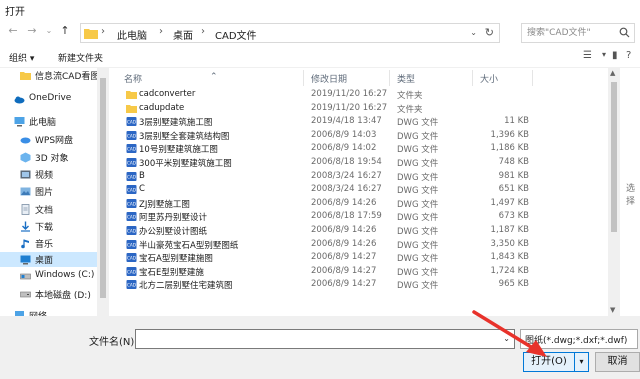  What do you see at coordinates (320, 9) in the screenshot?
I see `title-bar: 打开` at bounding box center [320, 9].